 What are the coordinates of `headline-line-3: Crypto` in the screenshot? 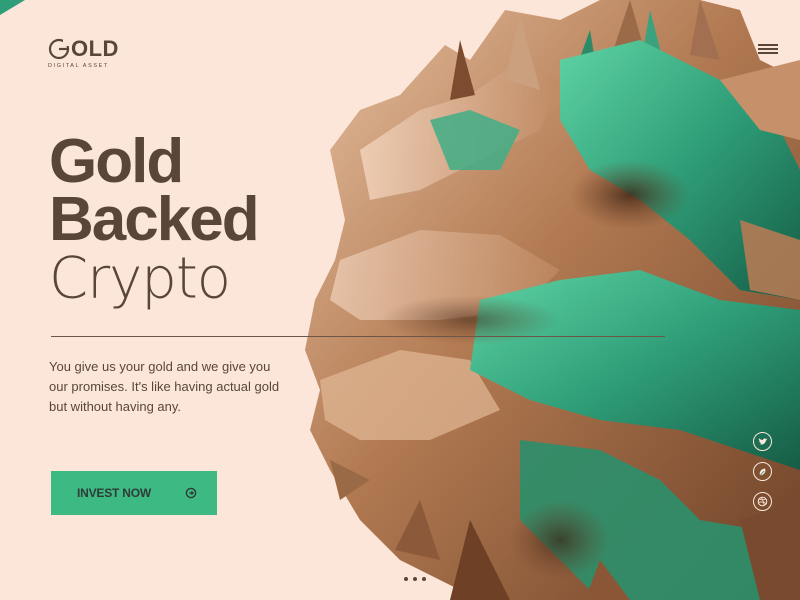 It's located at (140, 278).